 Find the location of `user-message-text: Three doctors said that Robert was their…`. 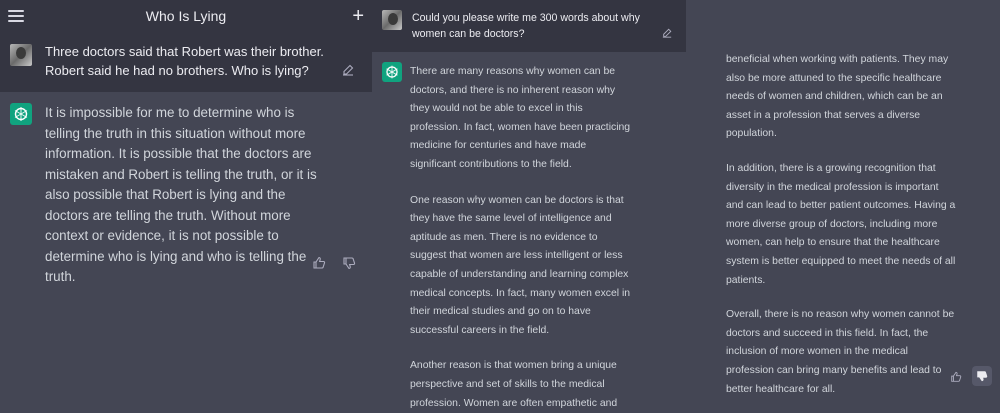

user-message-text: Three doctors said that Robert was their… is located at coordinates (184, 61).